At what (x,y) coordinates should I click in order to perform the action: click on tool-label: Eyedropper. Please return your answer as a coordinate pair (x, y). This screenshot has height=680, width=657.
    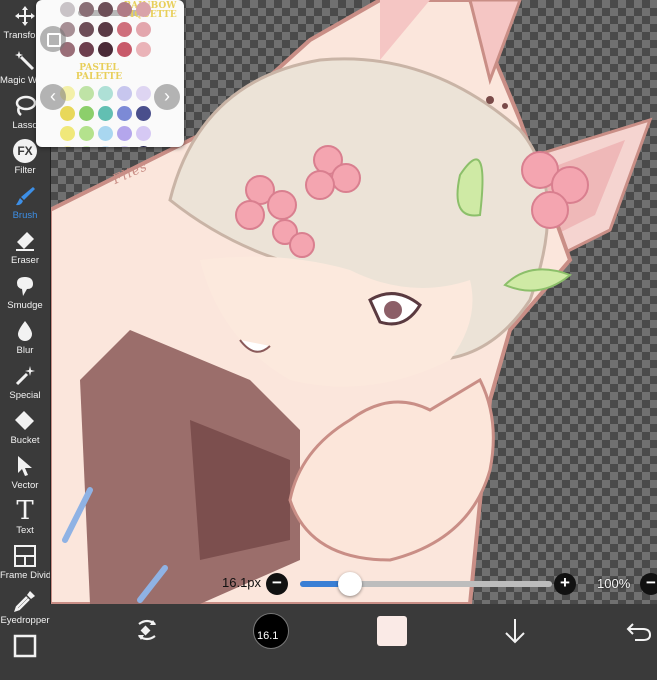
    Looking at the image, I should click on (25, 620).